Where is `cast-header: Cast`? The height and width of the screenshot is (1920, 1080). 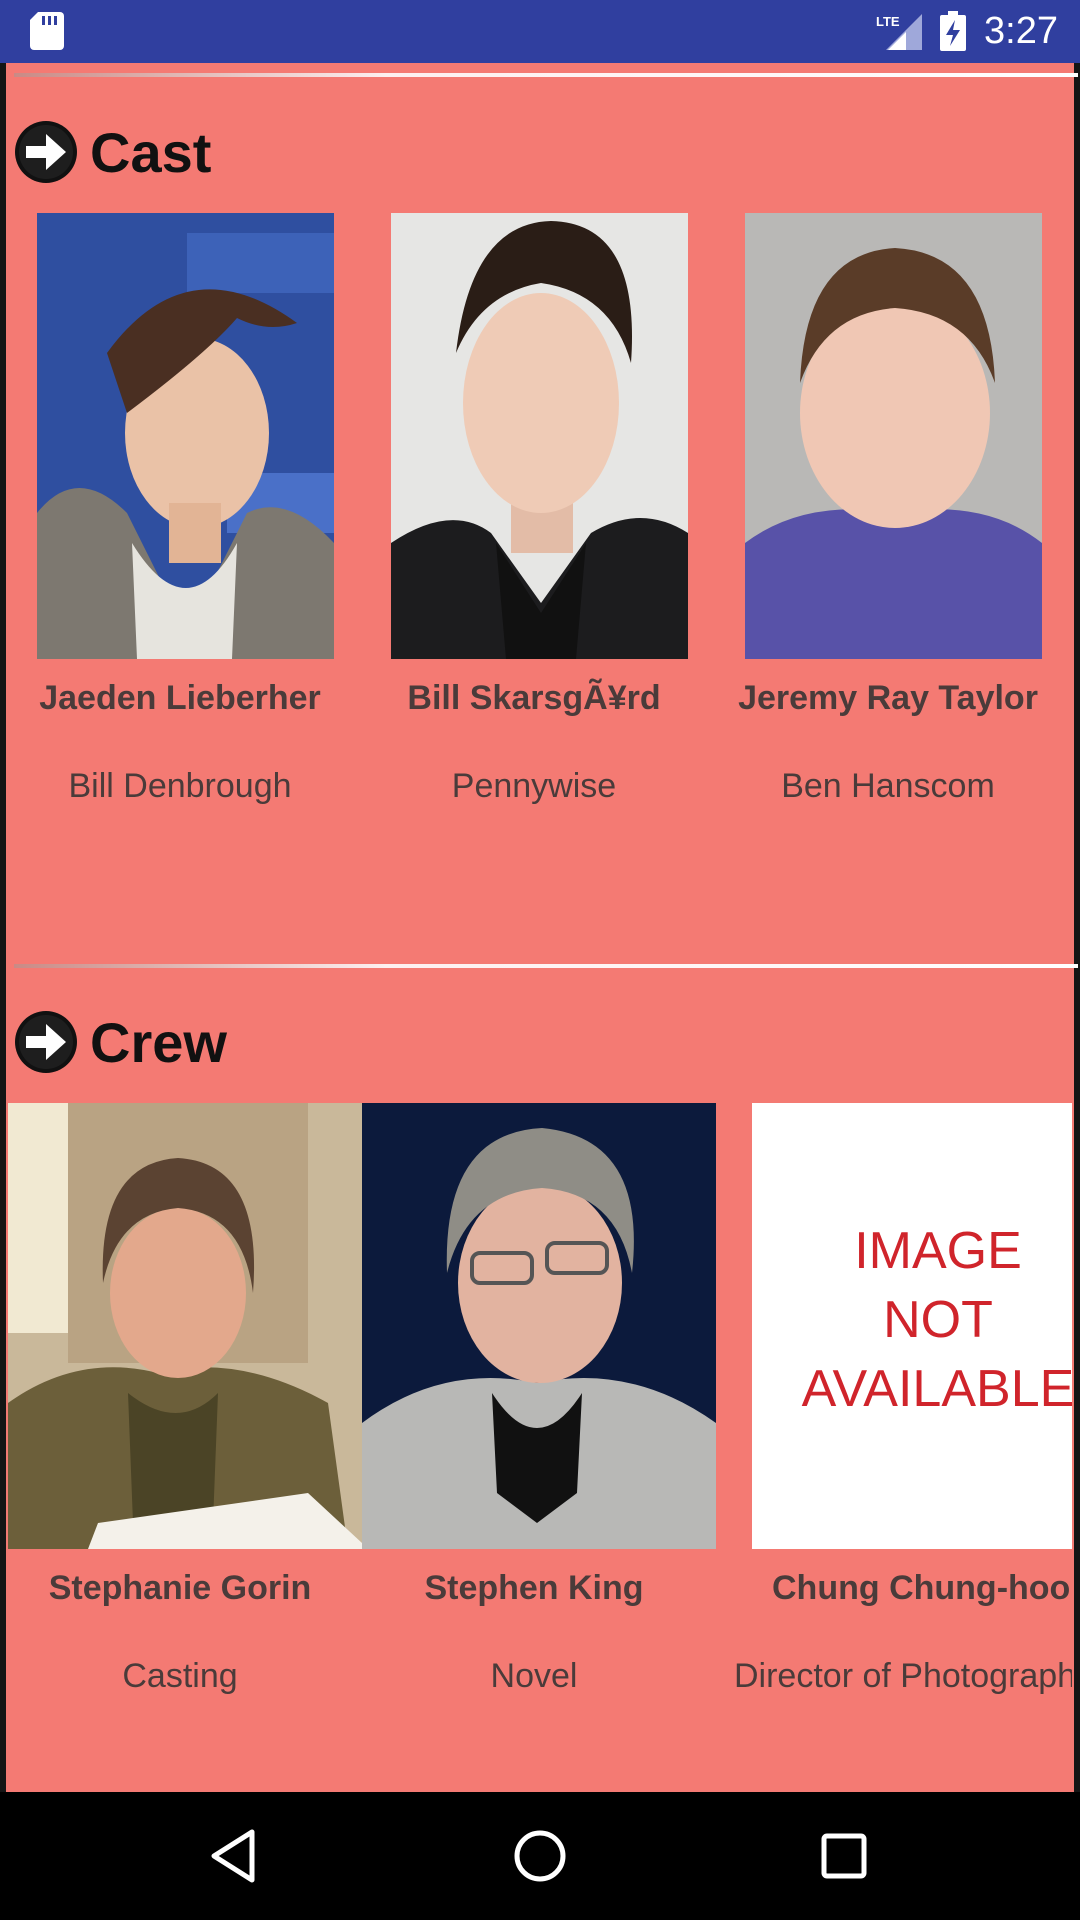
cast-header: Cast is located at coordinates (112, 152).